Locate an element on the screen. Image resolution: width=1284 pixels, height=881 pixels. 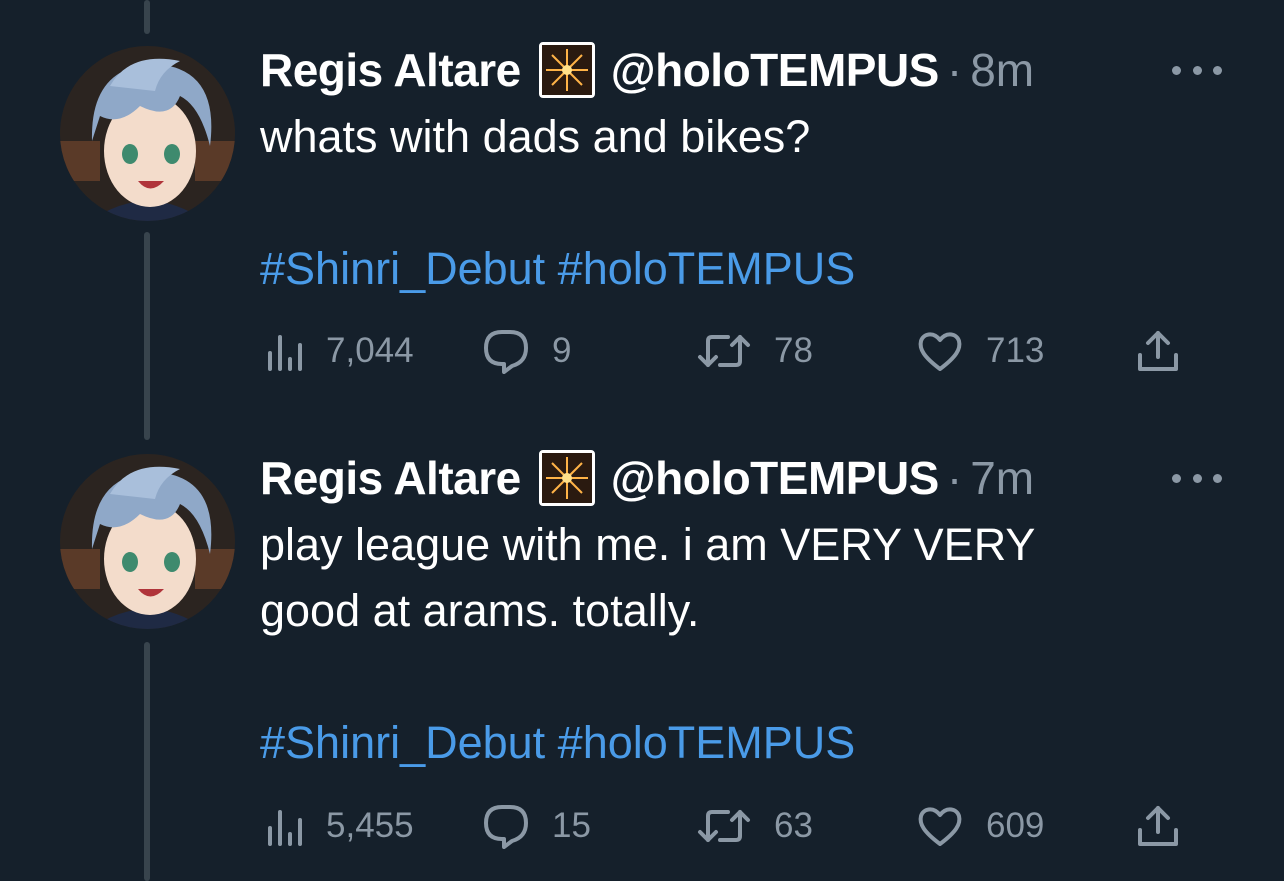
tweet-actions: 5,455 15 63 609 is located at coordinates (740, 826).